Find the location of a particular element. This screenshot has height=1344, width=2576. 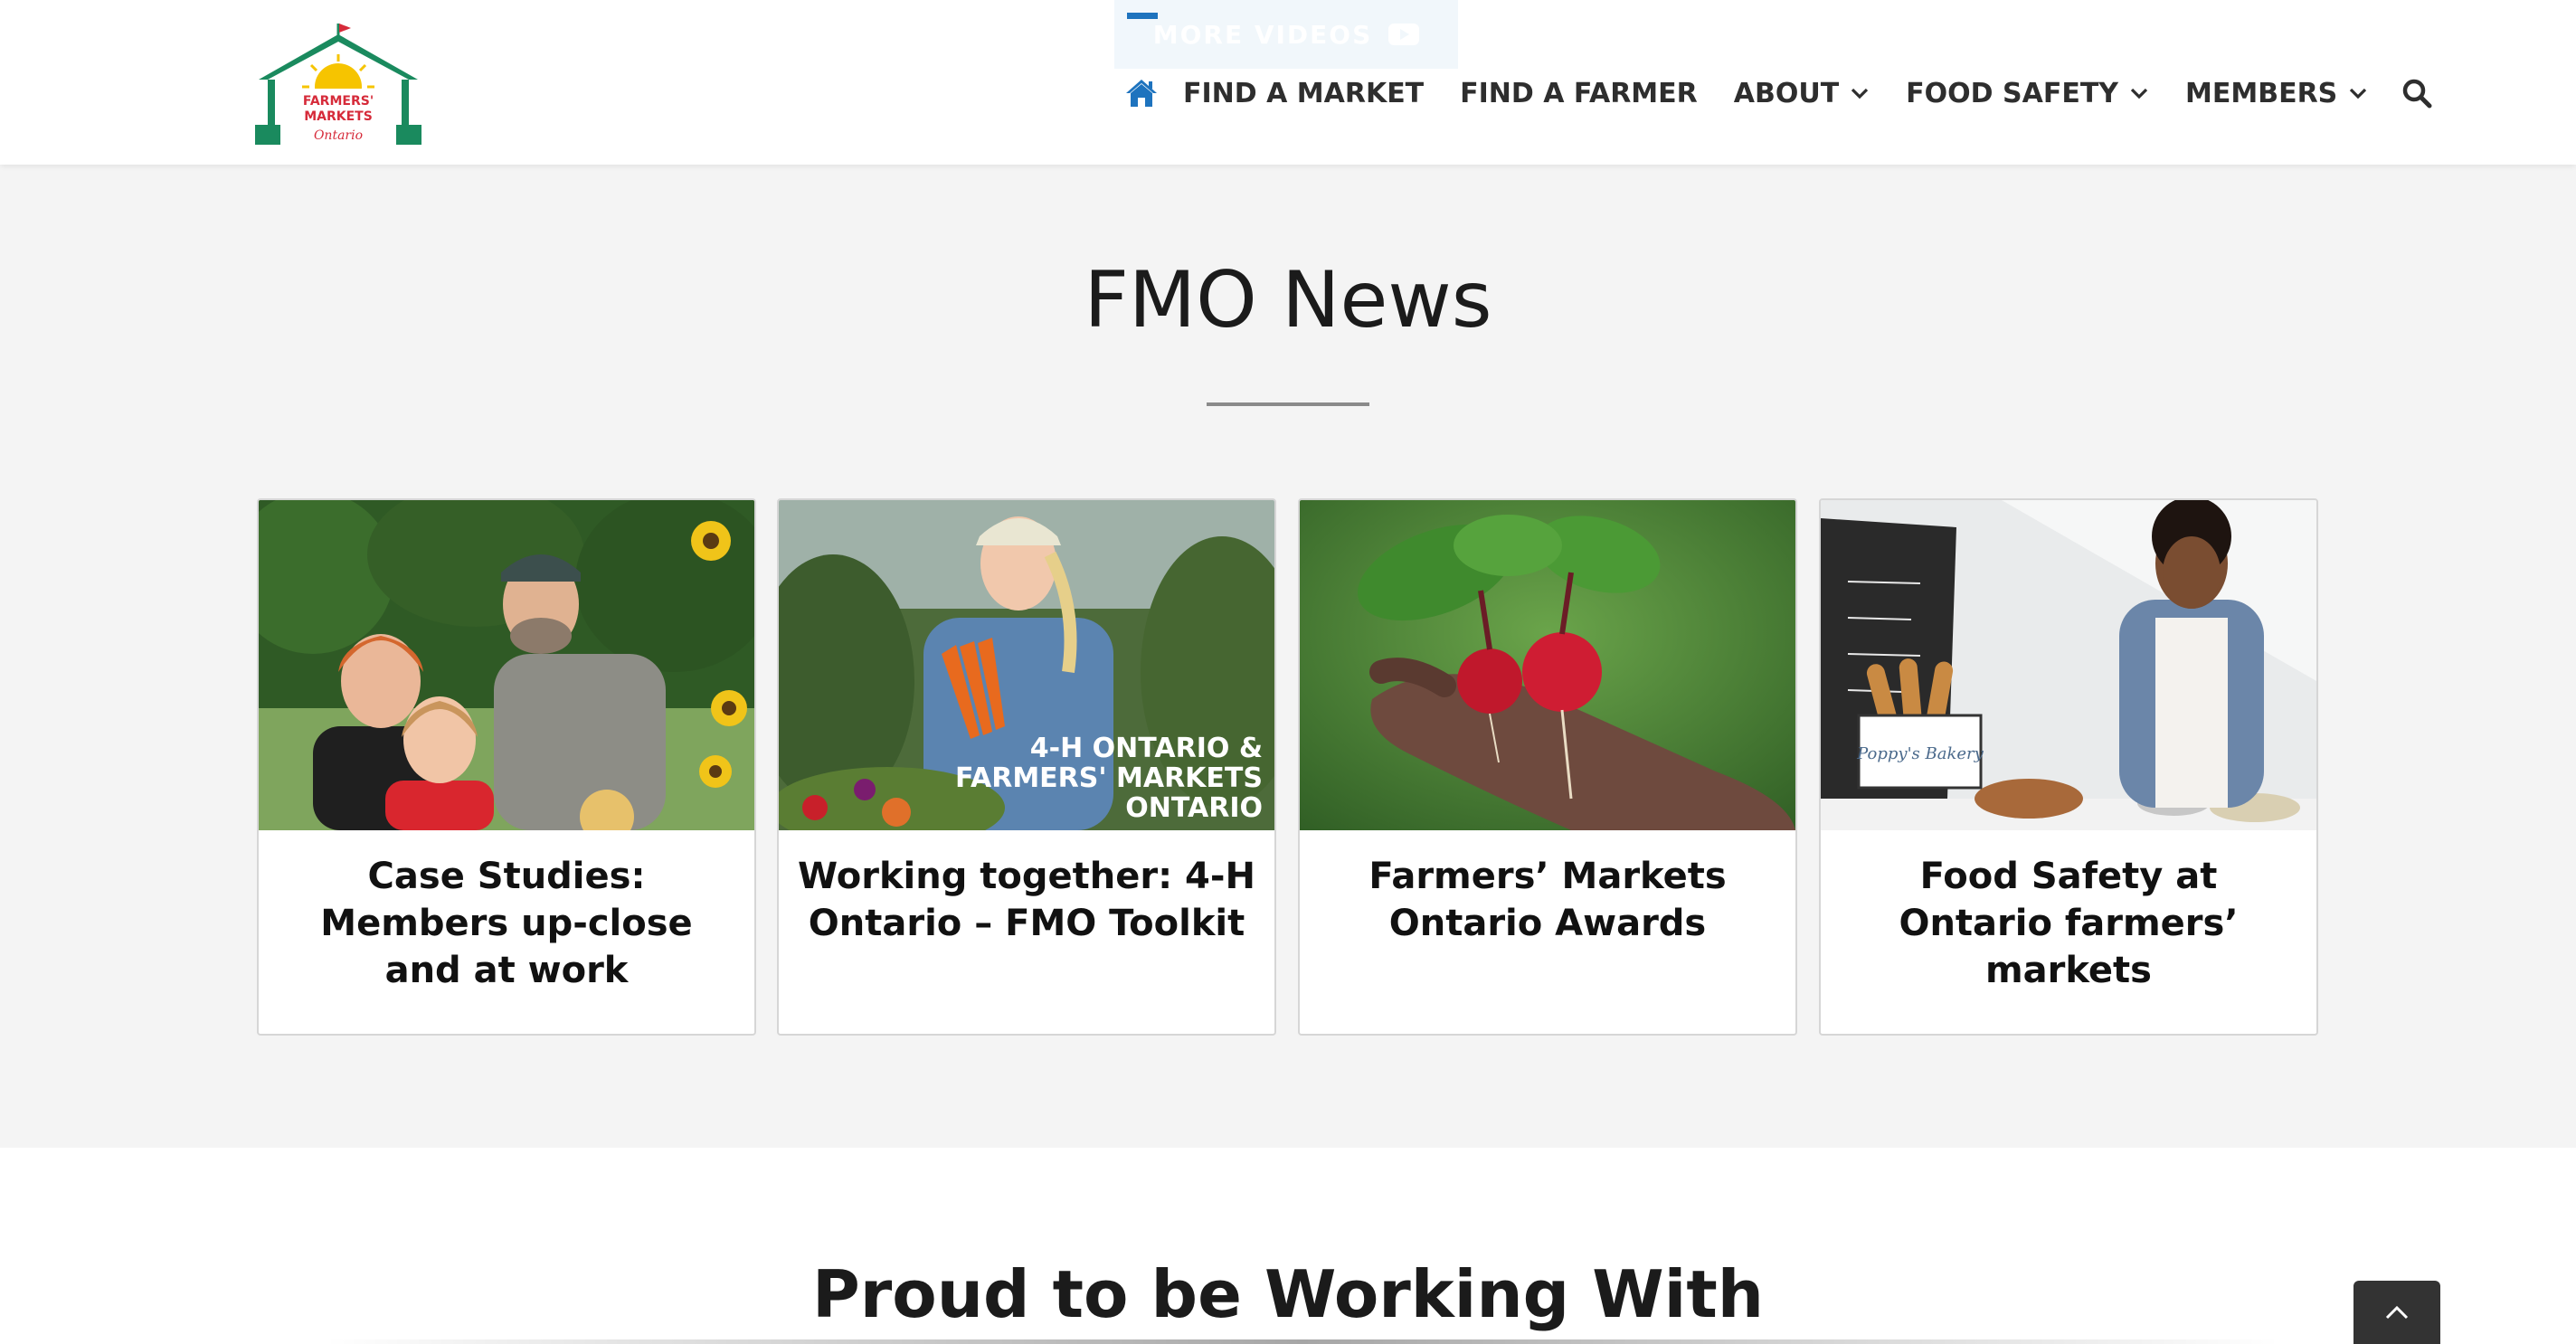

news-card-title: Food Safety at Ontario farmers’ markets is located at coordinates (2068, 923).